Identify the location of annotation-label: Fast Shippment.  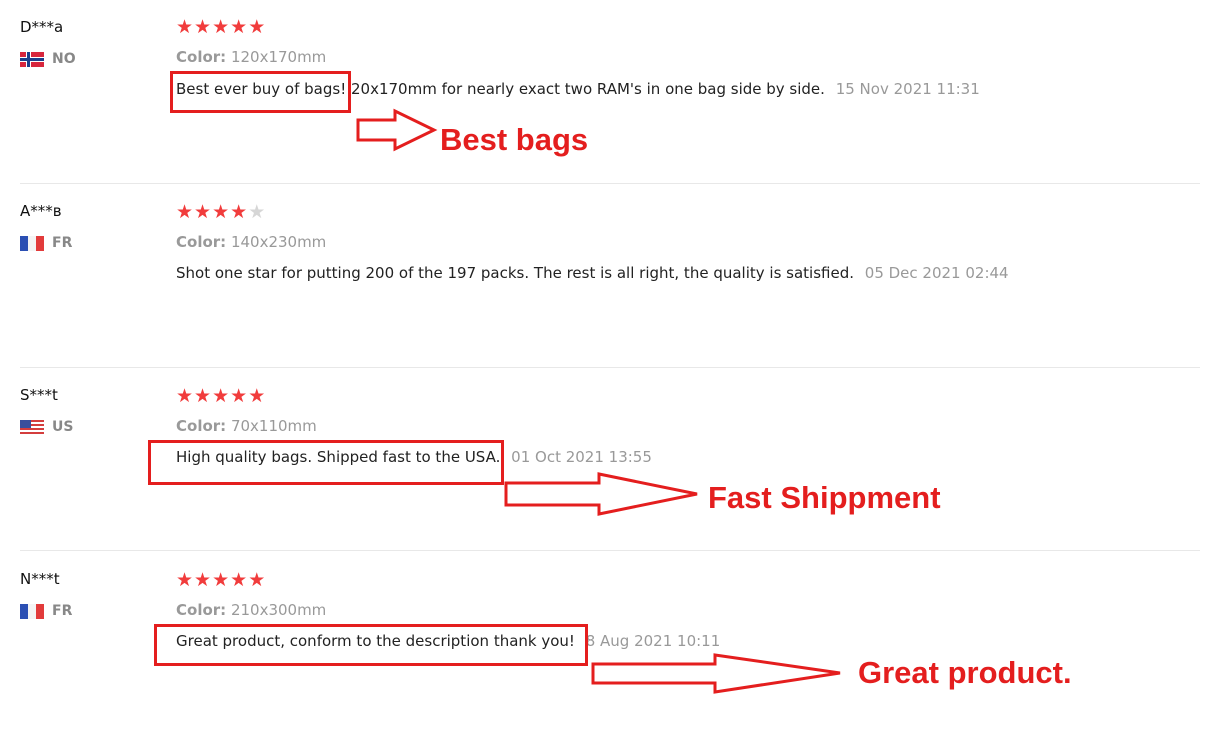
(824, 497).